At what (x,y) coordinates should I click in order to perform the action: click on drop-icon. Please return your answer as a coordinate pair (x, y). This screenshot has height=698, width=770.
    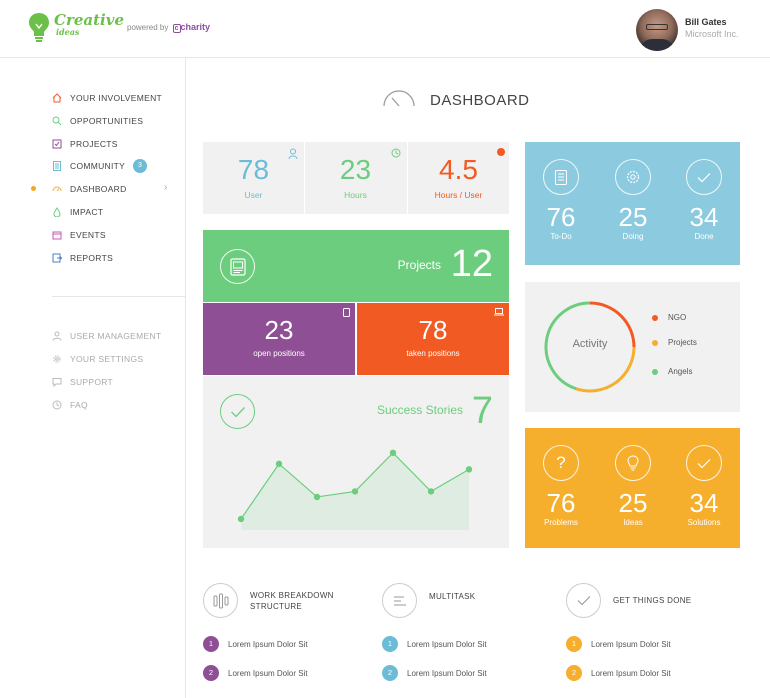
    Looking at the image, I should click on (57, 212).